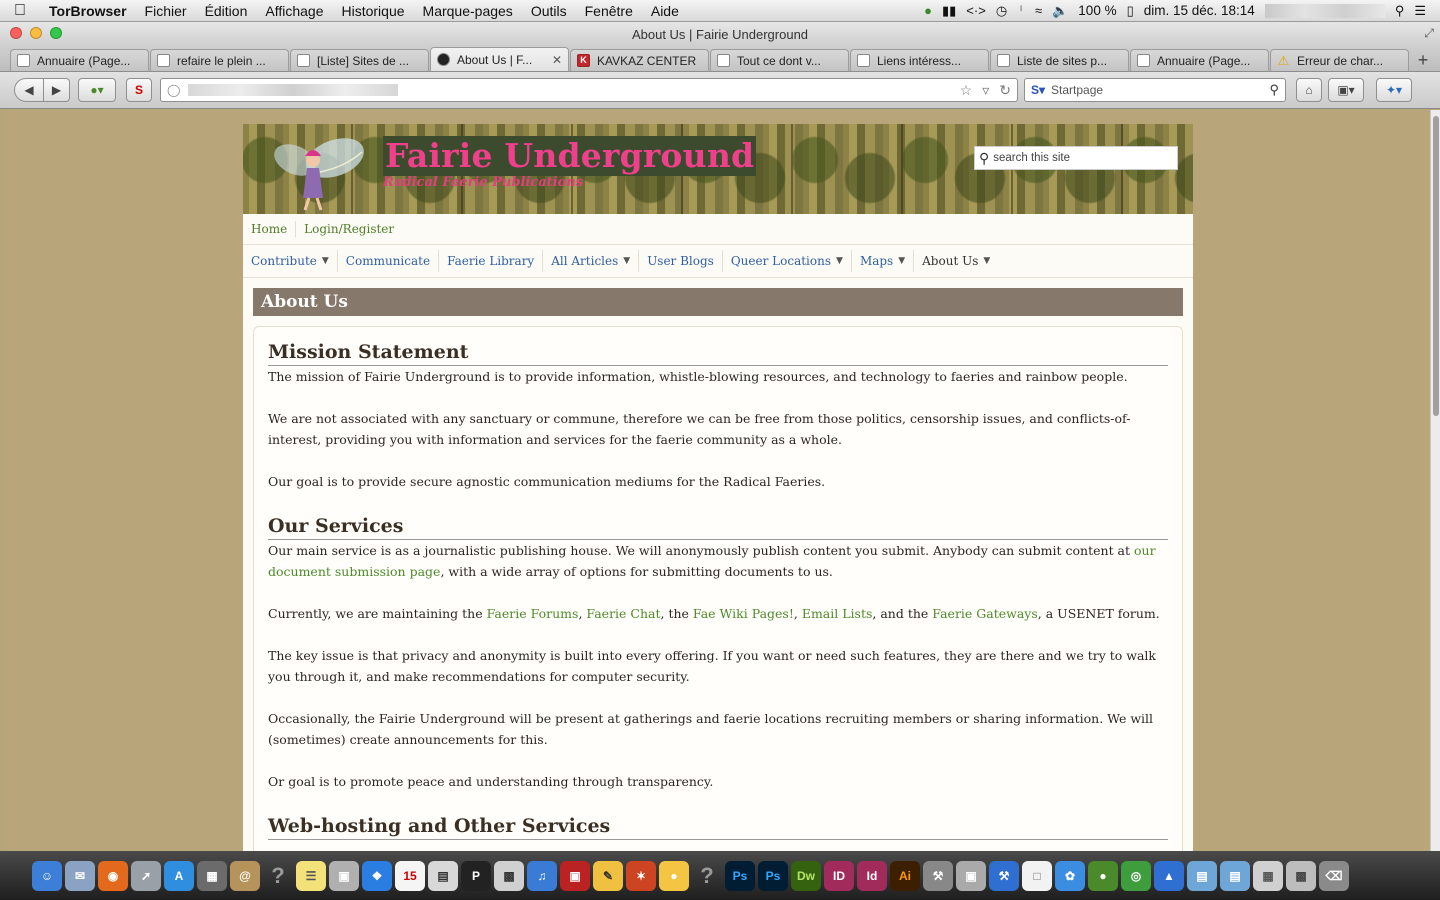 This screenshot has height=900, width=1440. What do you see at coordinates (1423, 60) in the screenshot?
I see `new-tab-button: +` at bounding box center [1423, 60].